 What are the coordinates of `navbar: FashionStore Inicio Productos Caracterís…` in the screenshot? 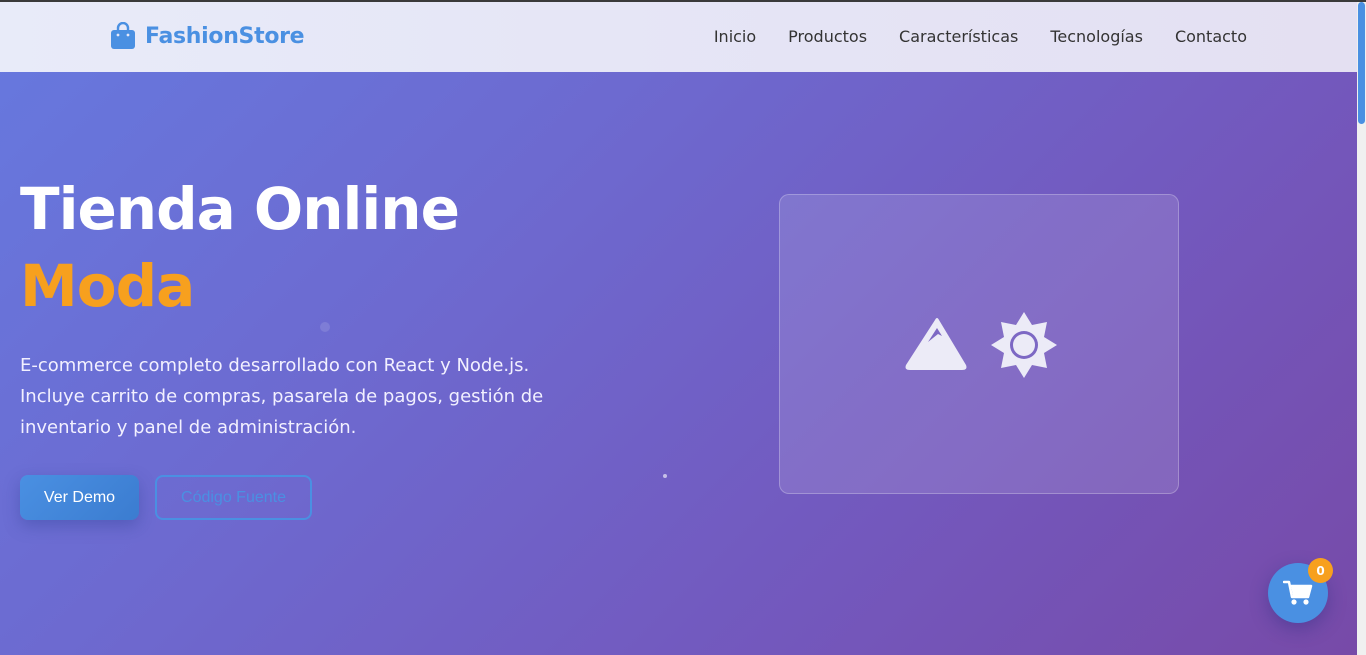 It's located at (678, 37).